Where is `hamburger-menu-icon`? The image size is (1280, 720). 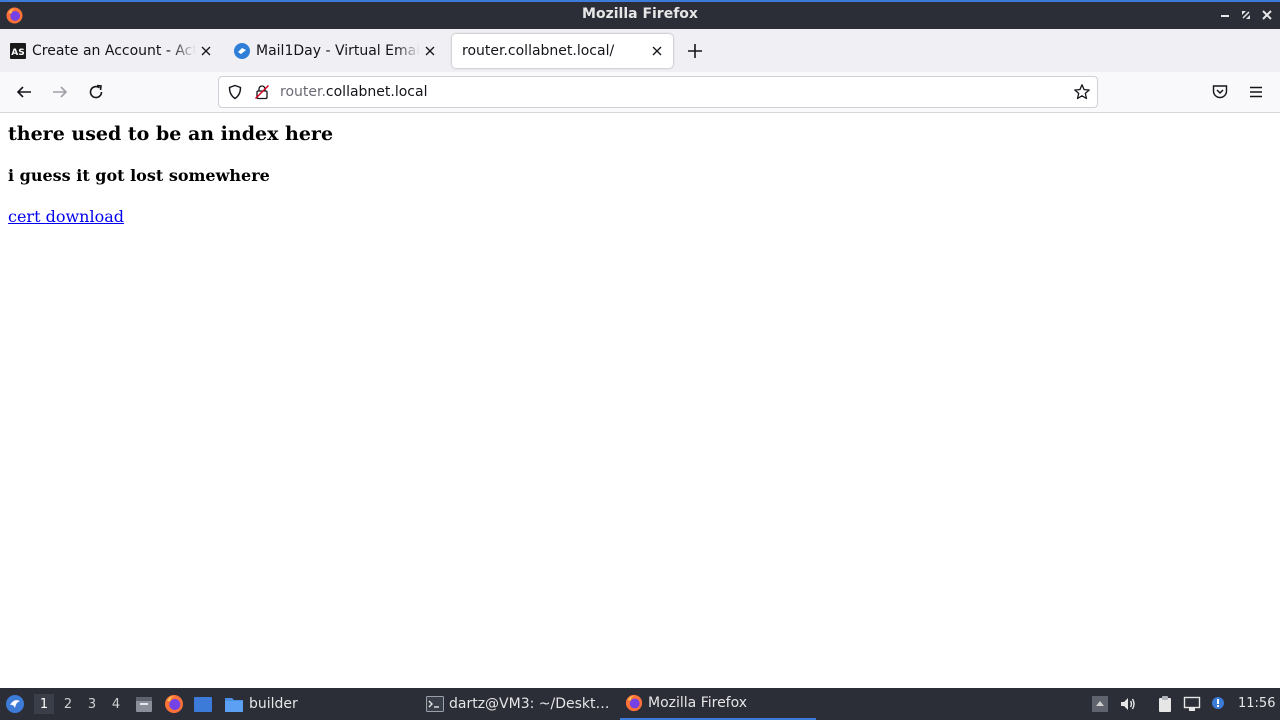
hamburger-menu-icon is located at coordinates (1256, 92).